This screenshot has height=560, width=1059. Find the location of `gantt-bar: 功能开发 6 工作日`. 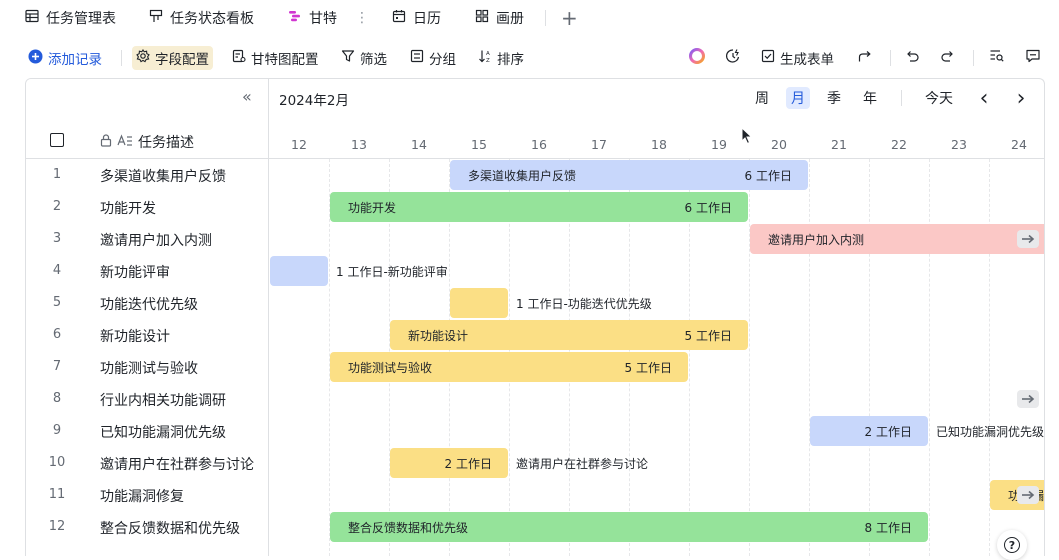

gantt-bar: 功能开发 6 工作日 is located at coordinates (539, 207).